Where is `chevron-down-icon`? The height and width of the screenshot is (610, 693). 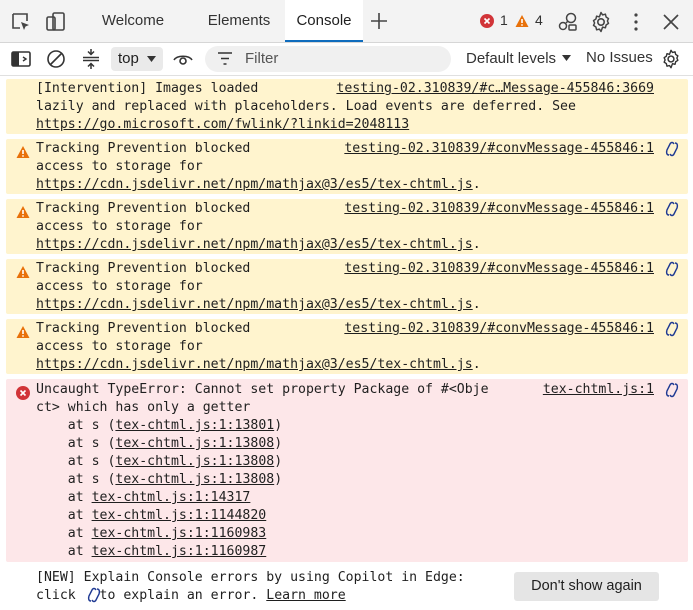
chevron-down-icon is located at coordinates (567, 58).